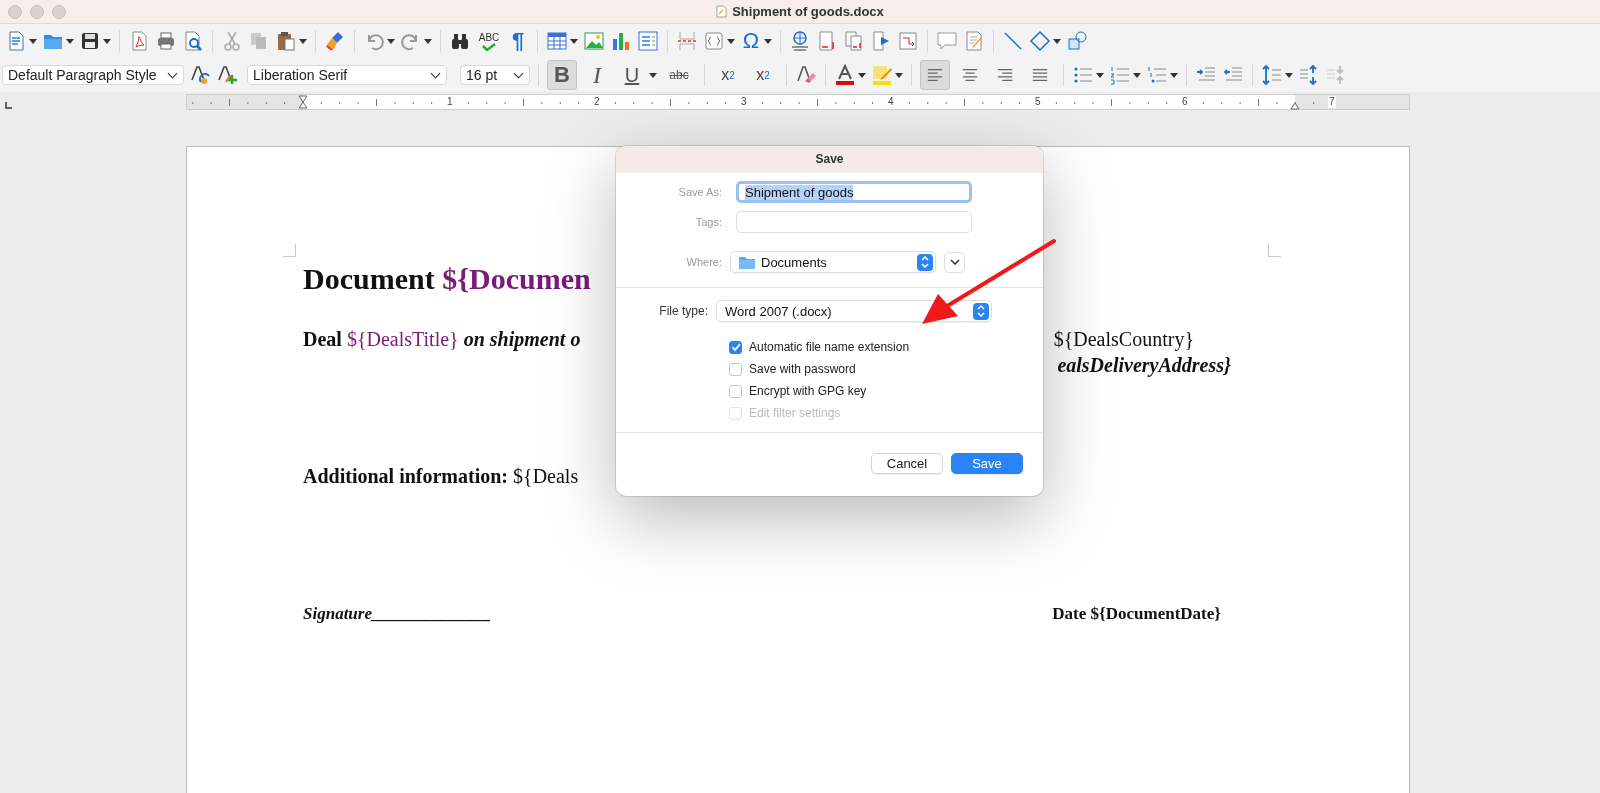  Describe the element at coordinates (800, 41) in the screenshot. I see `globe-icon` at that location.